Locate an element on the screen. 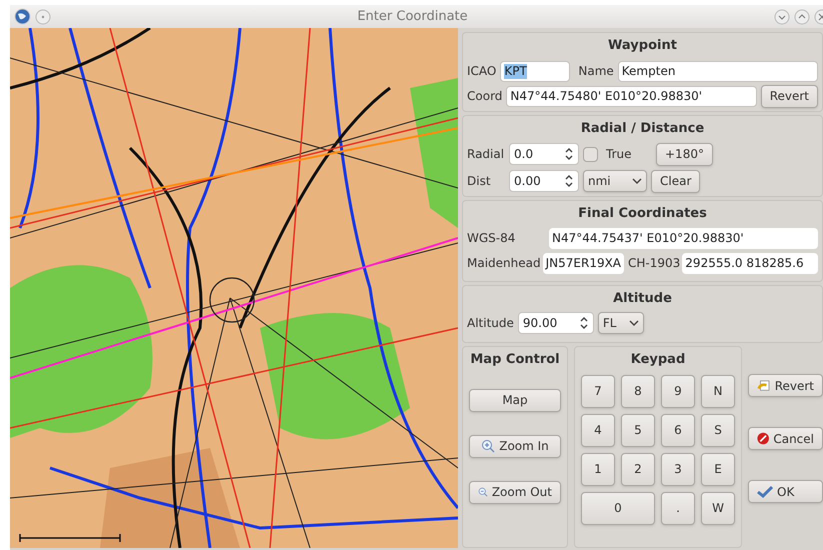 This screenshot has width=823, height=550. unit-dropdown: nmi is located at coordinates (615, 181).